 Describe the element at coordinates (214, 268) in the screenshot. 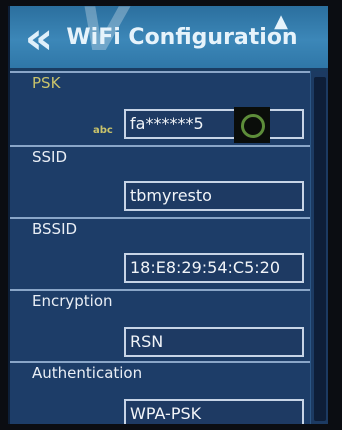

I see `bssid-field: 18:E8:29:54:C5:20` at that location.